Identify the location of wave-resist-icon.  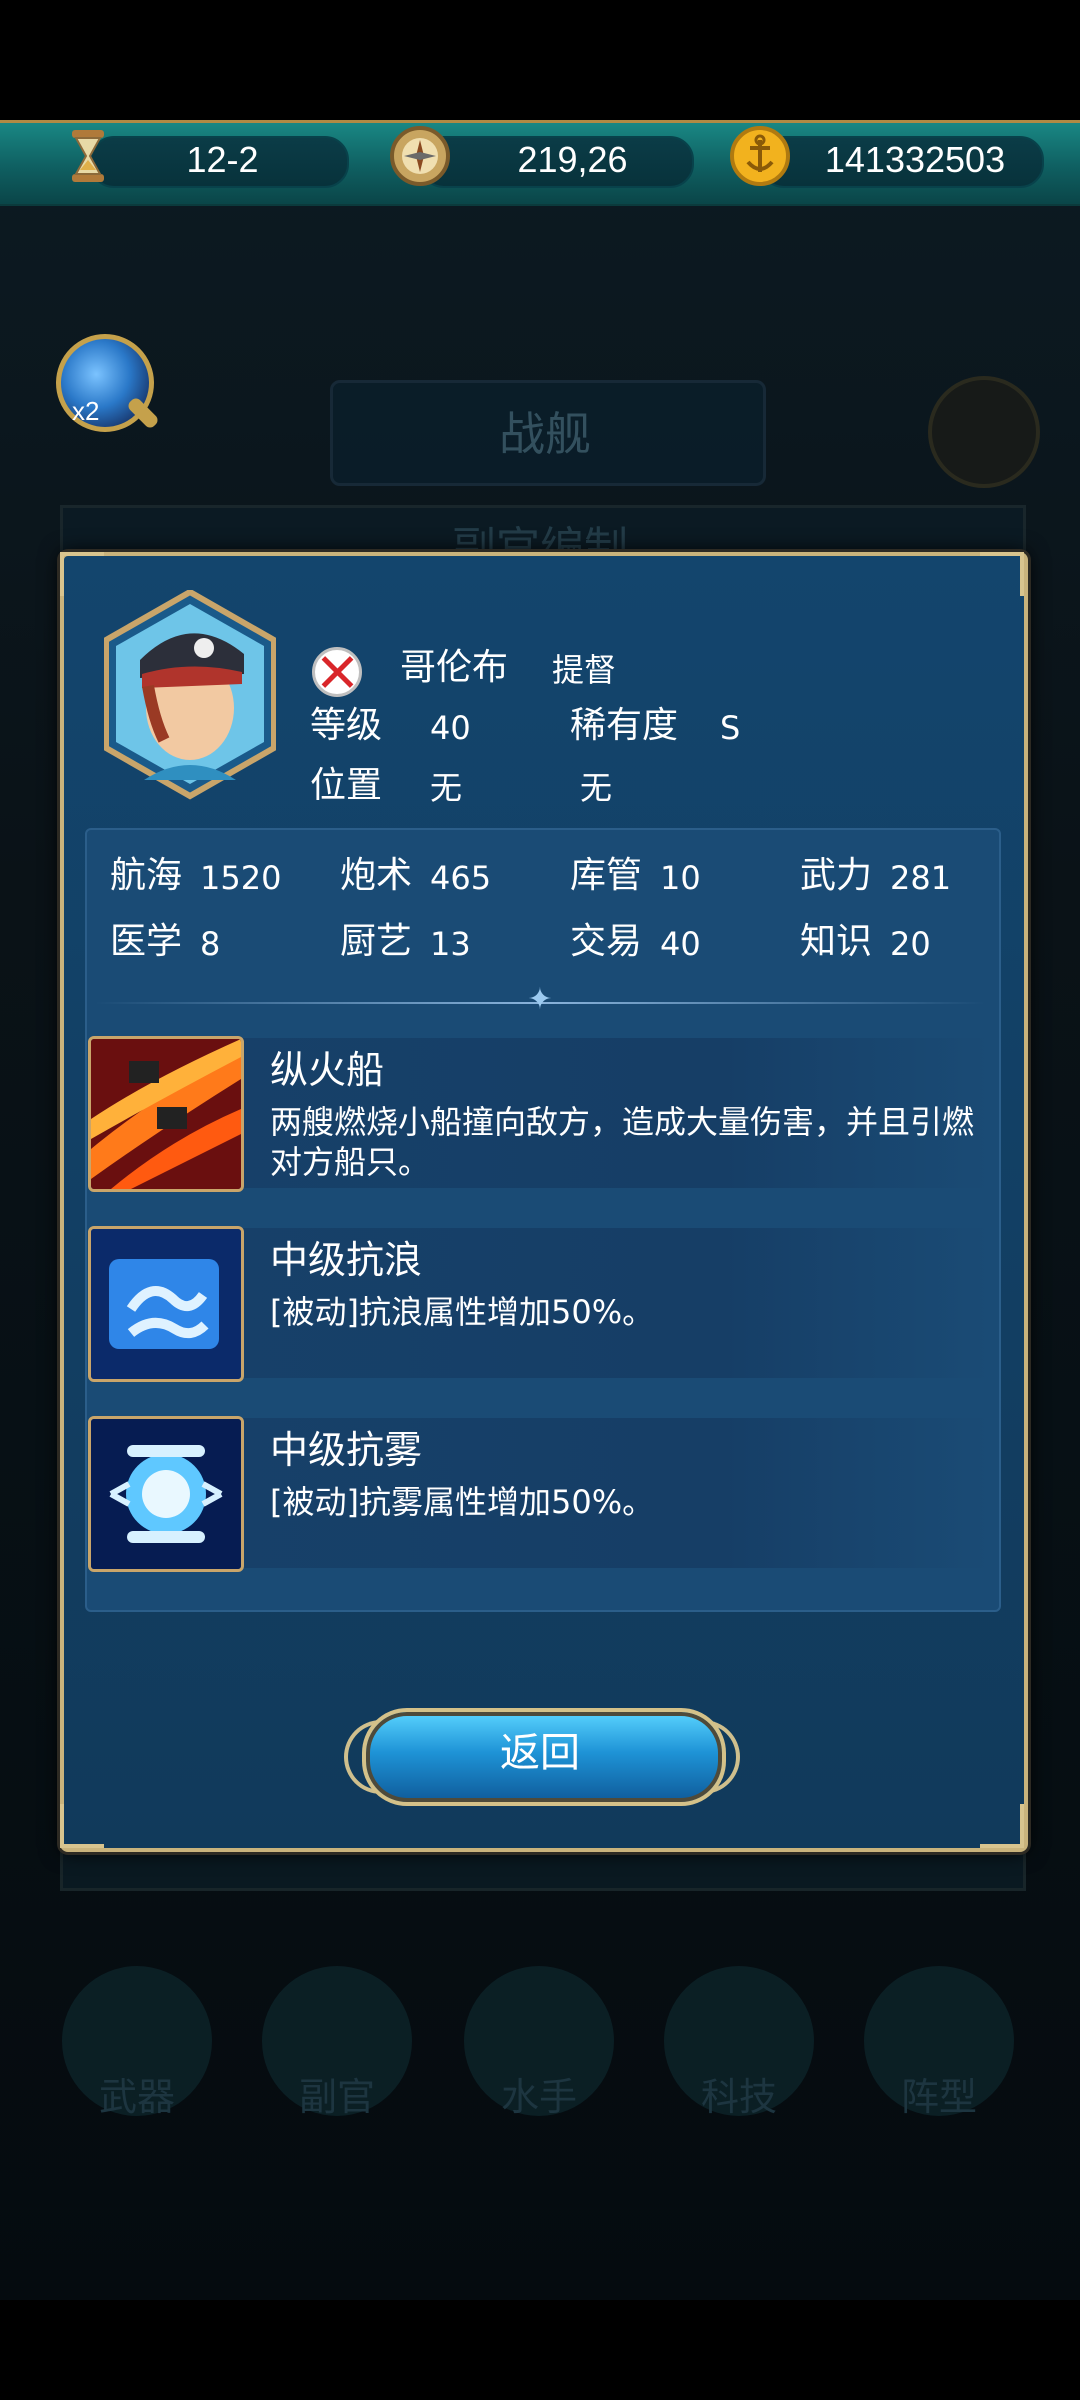
(166, 1304).